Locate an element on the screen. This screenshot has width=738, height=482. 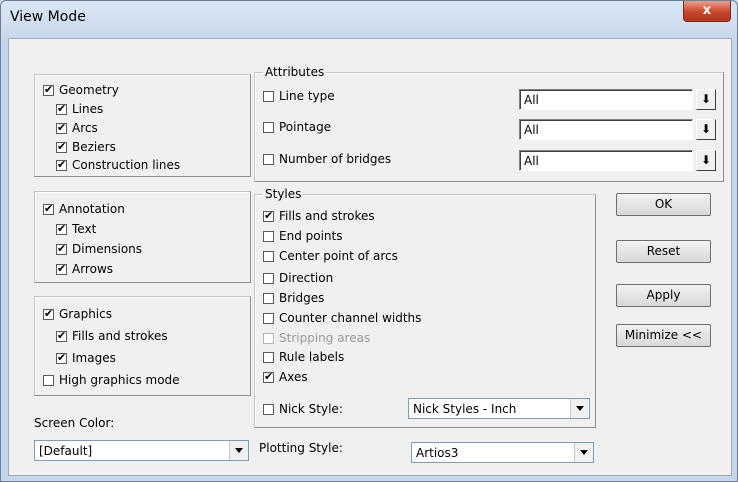
geometry-check-icon is located at coordinates (48, 90).